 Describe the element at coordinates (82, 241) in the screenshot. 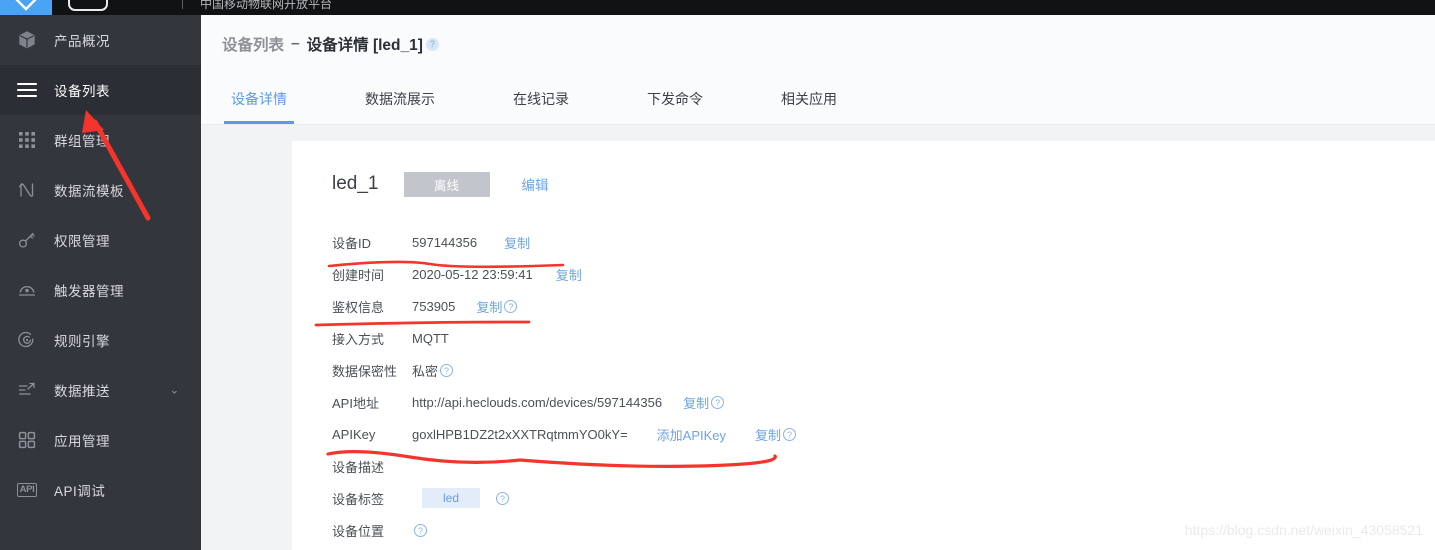

I see `sidebar-item-label: 权限管理` at that location.